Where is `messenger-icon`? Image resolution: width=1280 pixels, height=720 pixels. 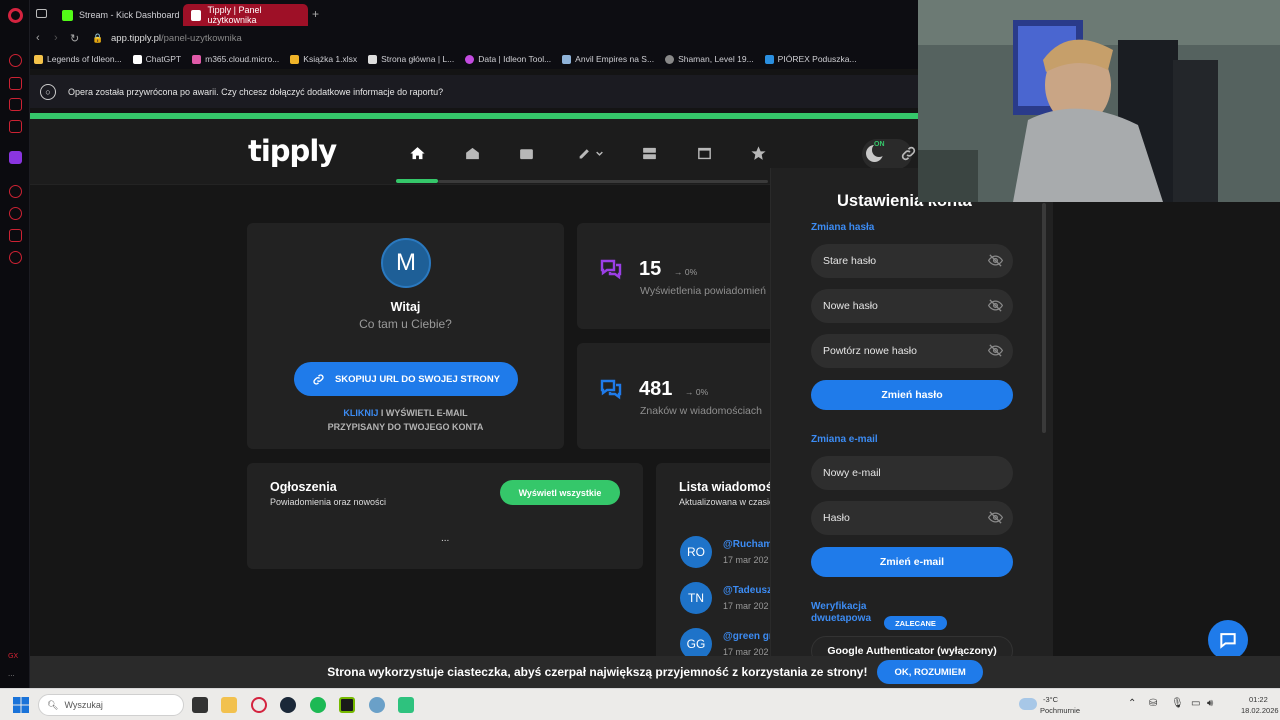 messenger-icon is located at coordinates (15, 104).